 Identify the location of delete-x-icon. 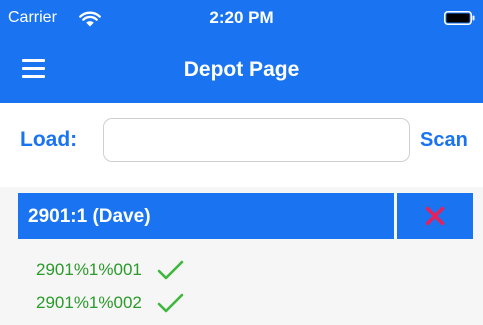
(435, 216).